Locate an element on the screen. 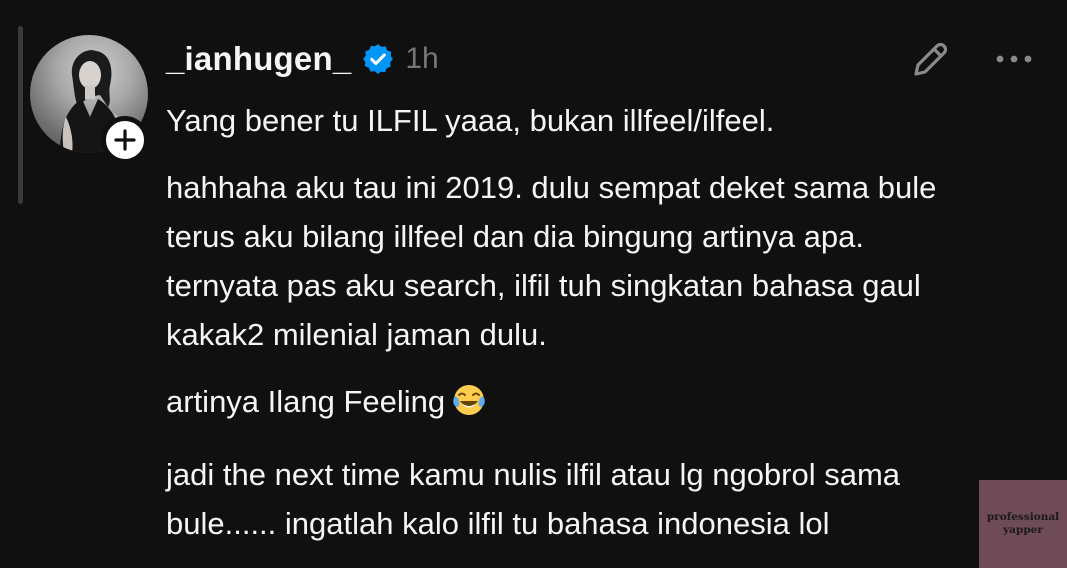  username: _ianhugen_ is located at coordinates (258, 59).